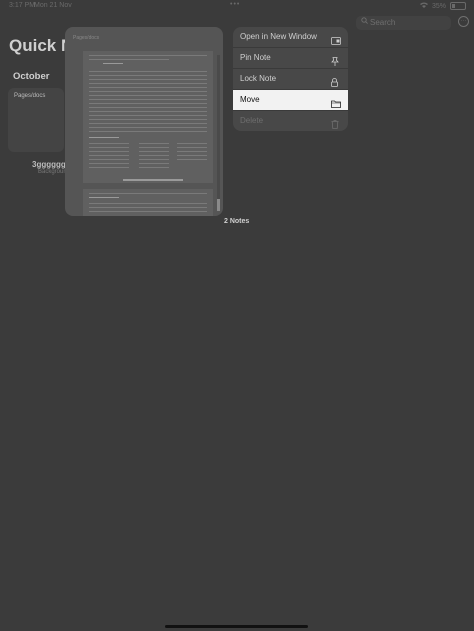 The image size is (474, 631). I want to click on home-indicator, so click(236, 626).